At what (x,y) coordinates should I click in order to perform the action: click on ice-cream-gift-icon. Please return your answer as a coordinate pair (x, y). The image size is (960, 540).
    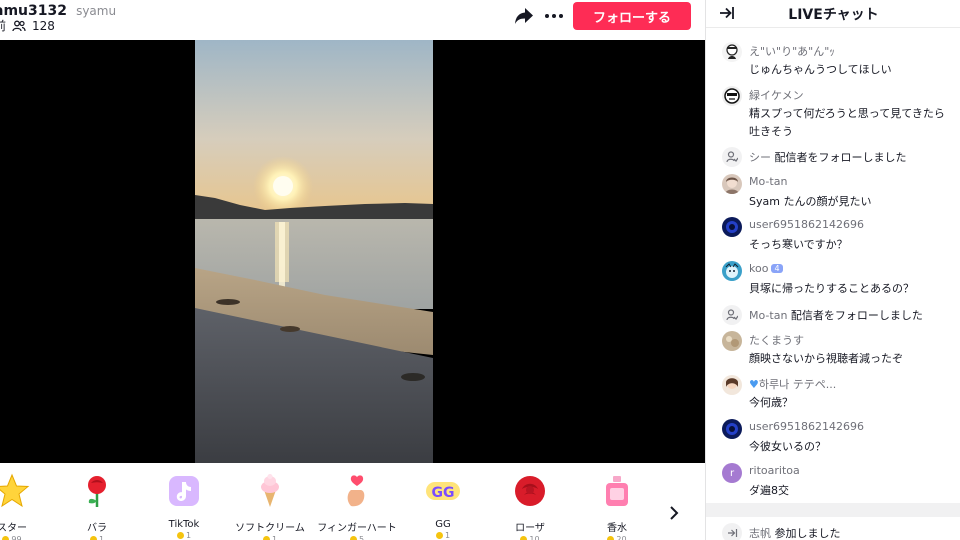
    Looking at the image, I should click on (270, 490).